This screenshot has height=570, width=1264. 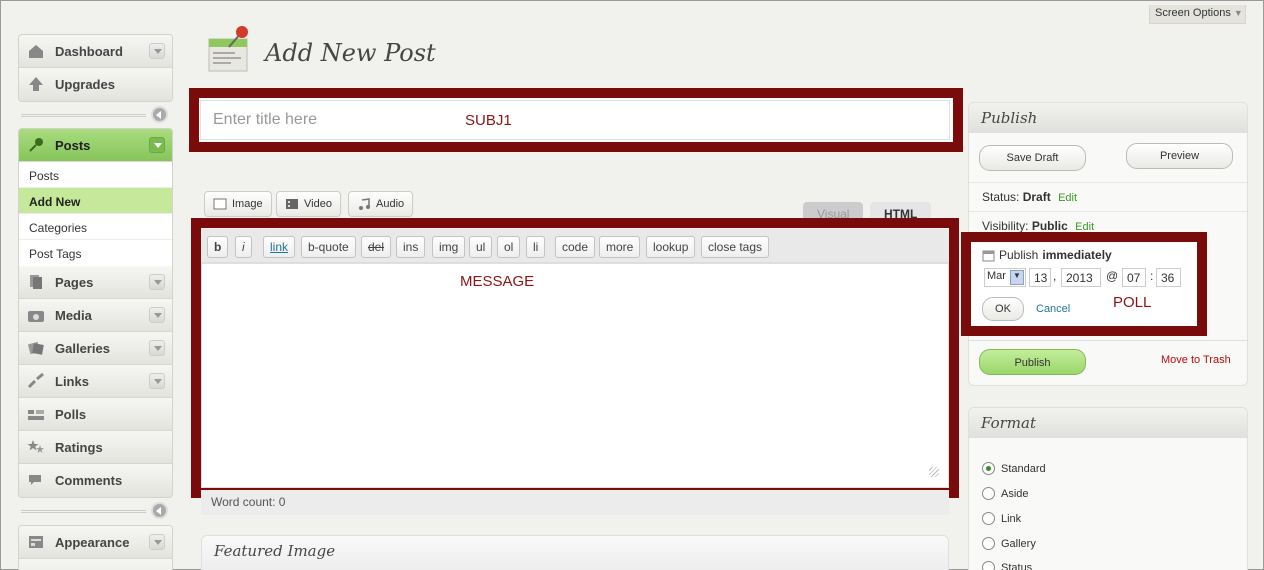 I want to click on image-icon, so click(x=220, y=204).